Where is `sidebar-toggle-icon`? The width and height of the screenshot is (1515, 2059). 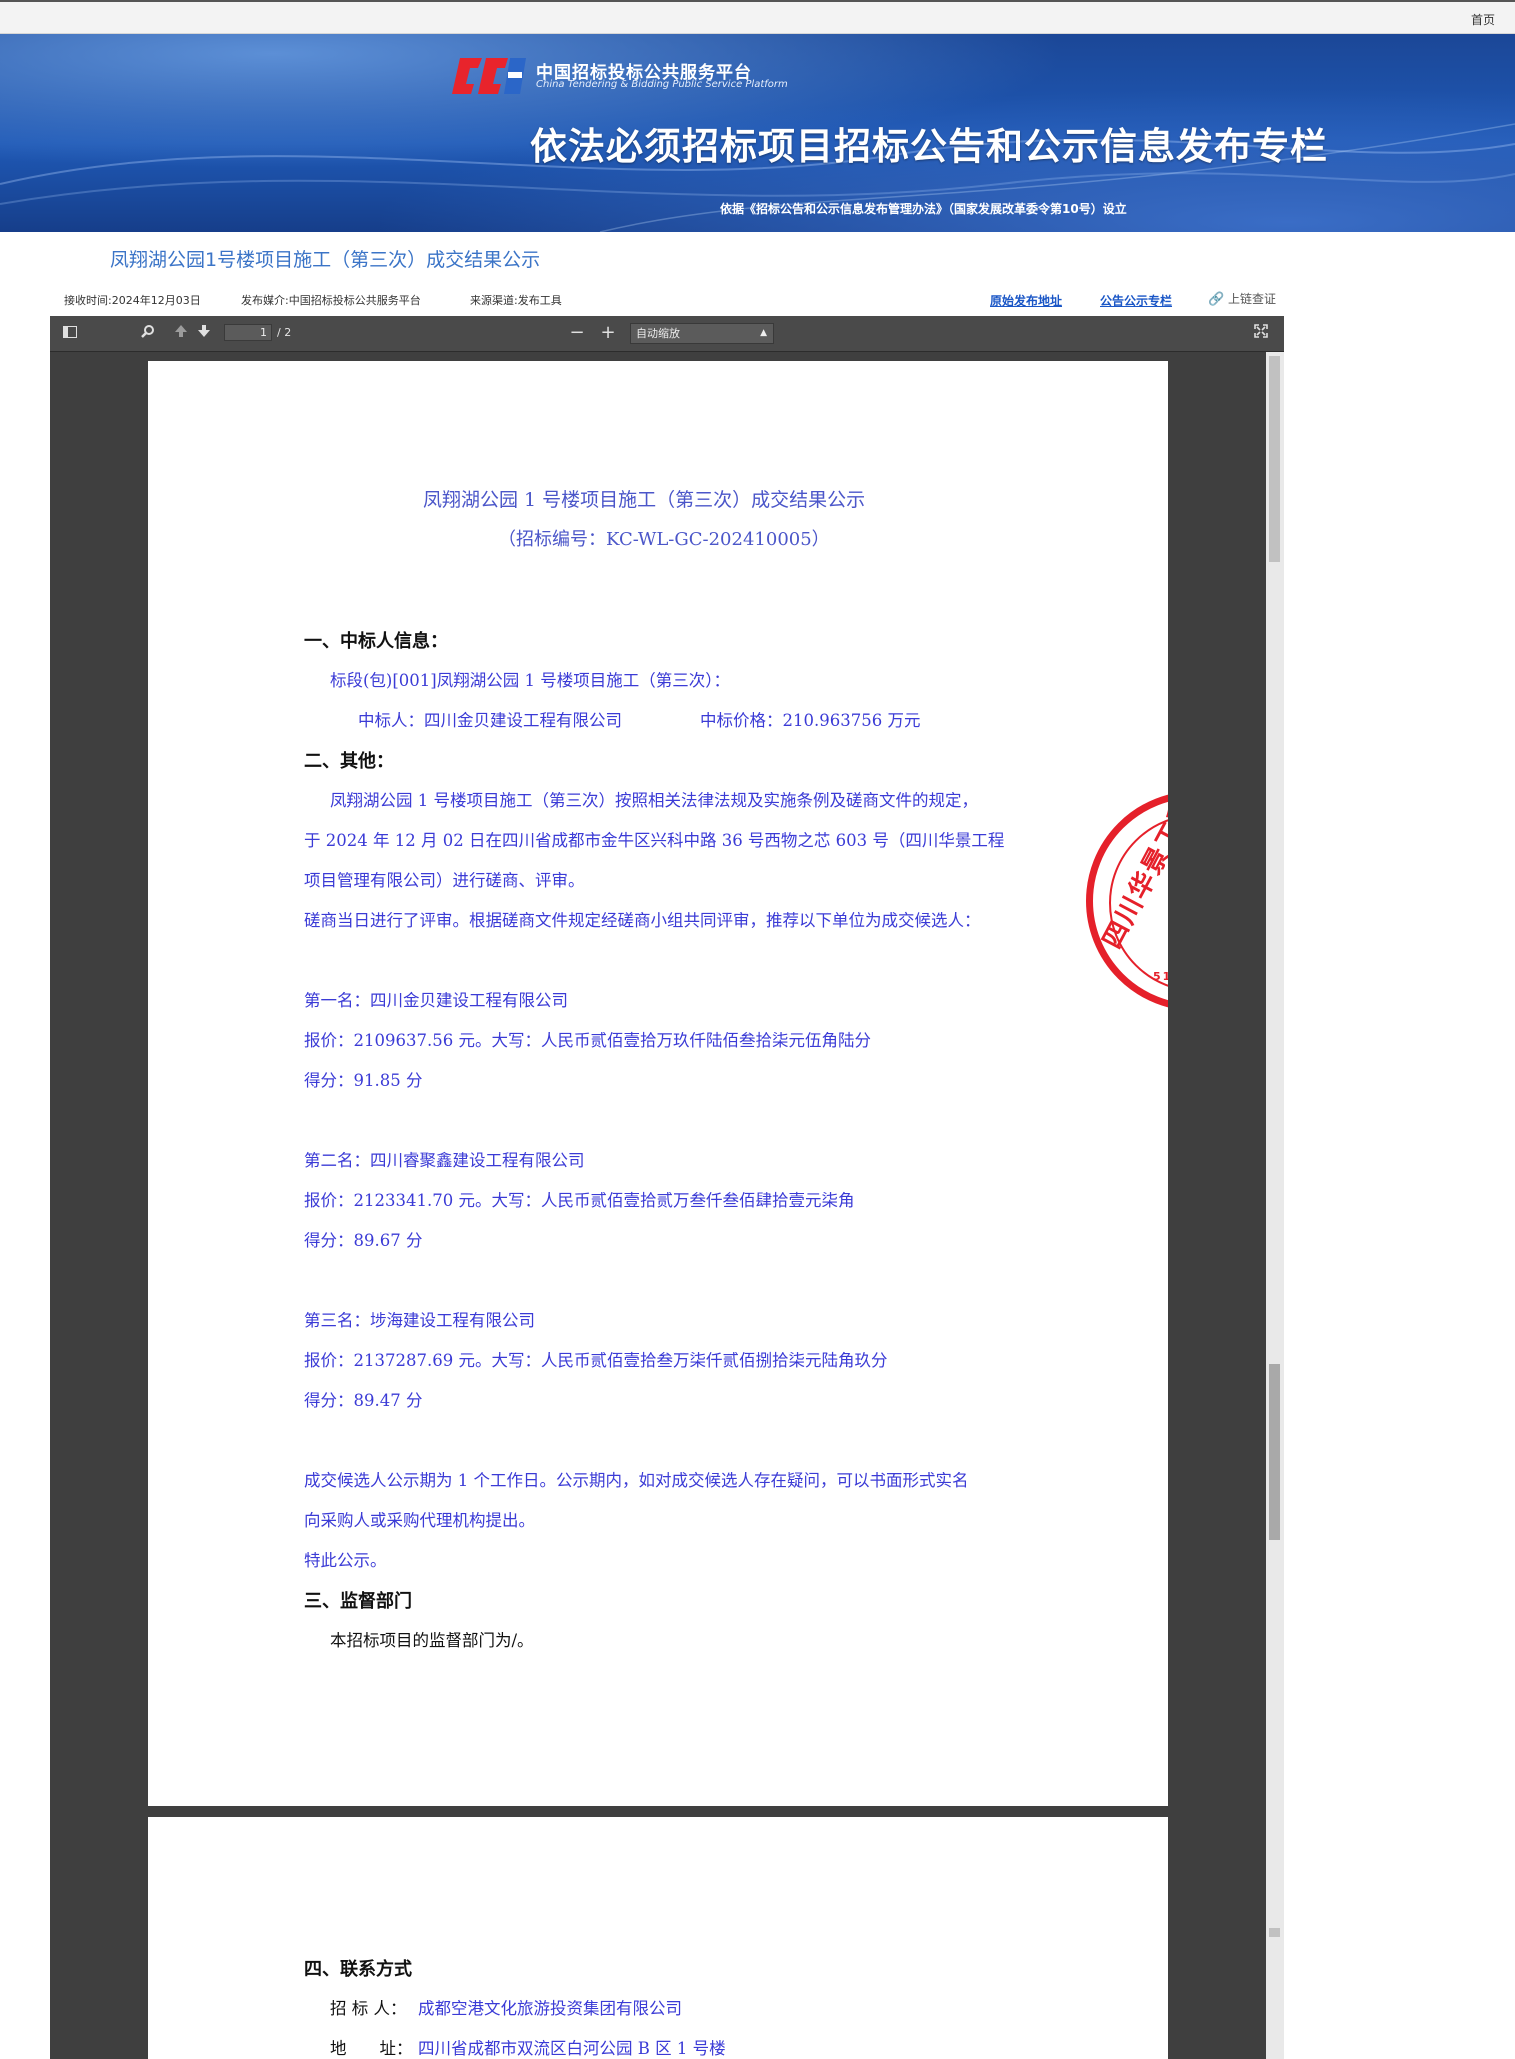 sidebar-toggle-icon is located at coordinates (70, 333).